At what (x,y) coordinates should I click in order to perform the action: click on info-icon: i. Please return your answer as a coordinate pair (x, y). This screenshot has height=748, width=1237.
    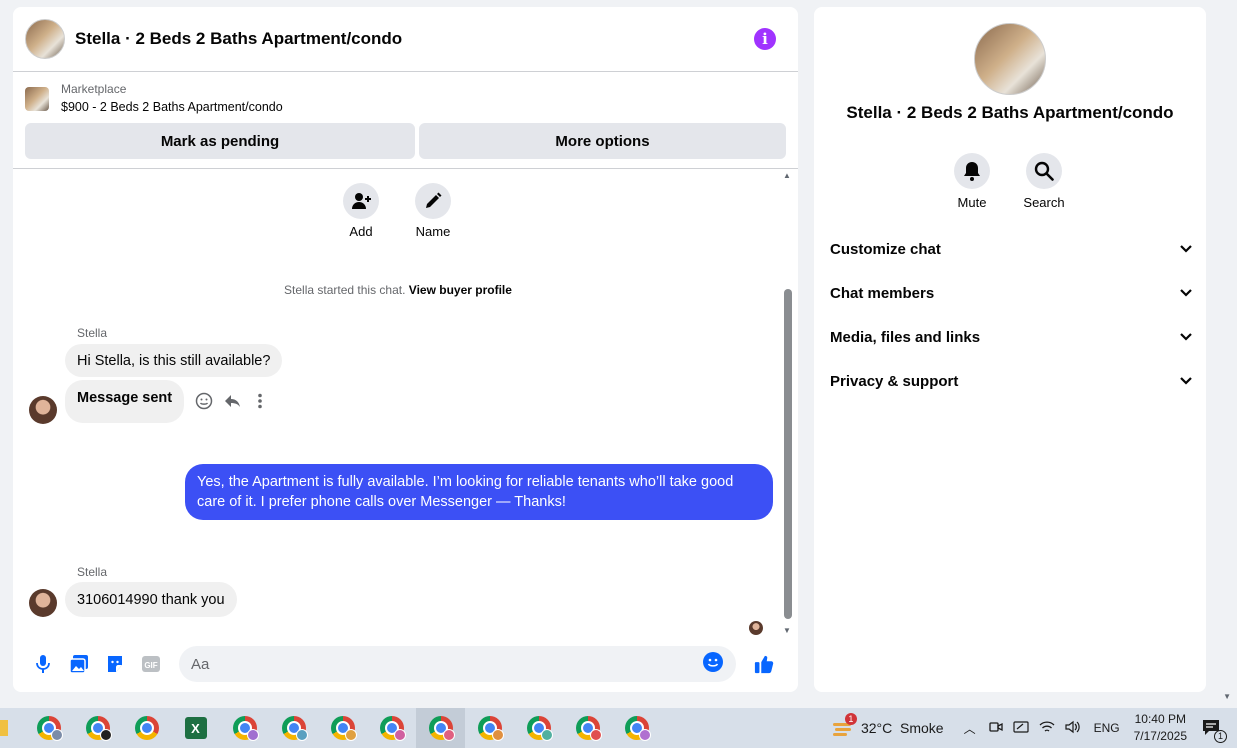
    Looking at the image, I should click on (765, 39).